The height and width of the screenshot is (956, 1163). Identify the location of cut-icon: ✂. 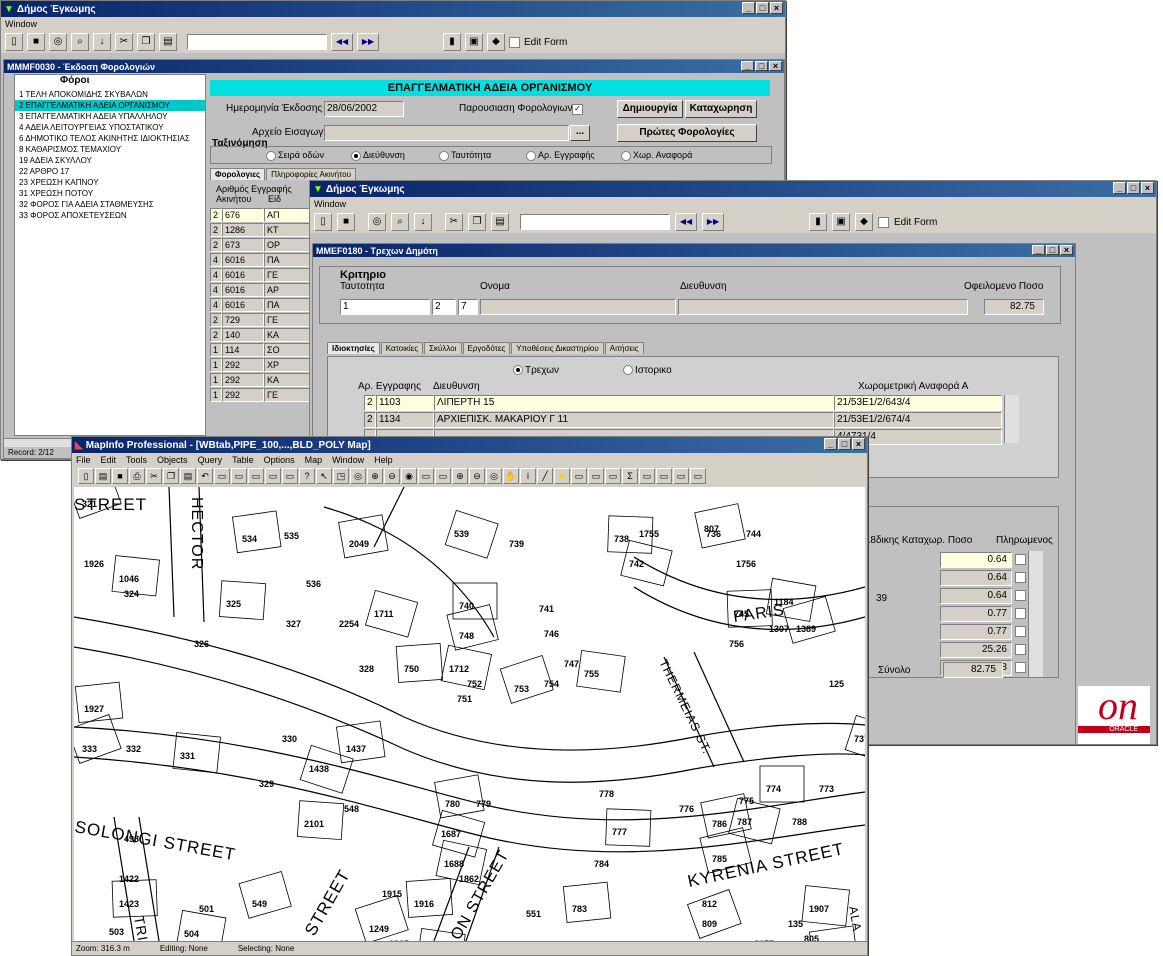
(124, 42).